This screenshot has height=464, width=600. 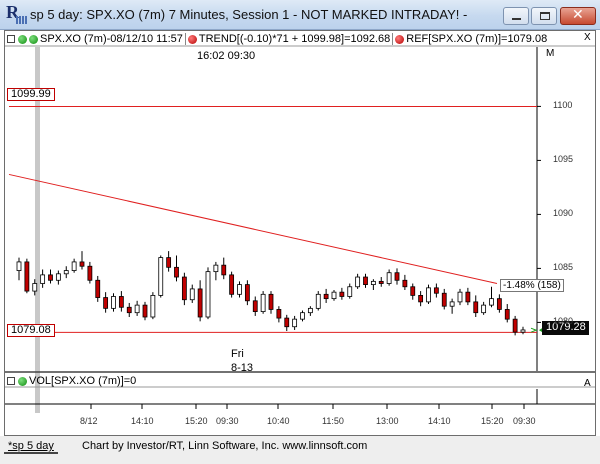 I want to click on cursor-time: 16:02 09:30, so click(x=226, y=56).